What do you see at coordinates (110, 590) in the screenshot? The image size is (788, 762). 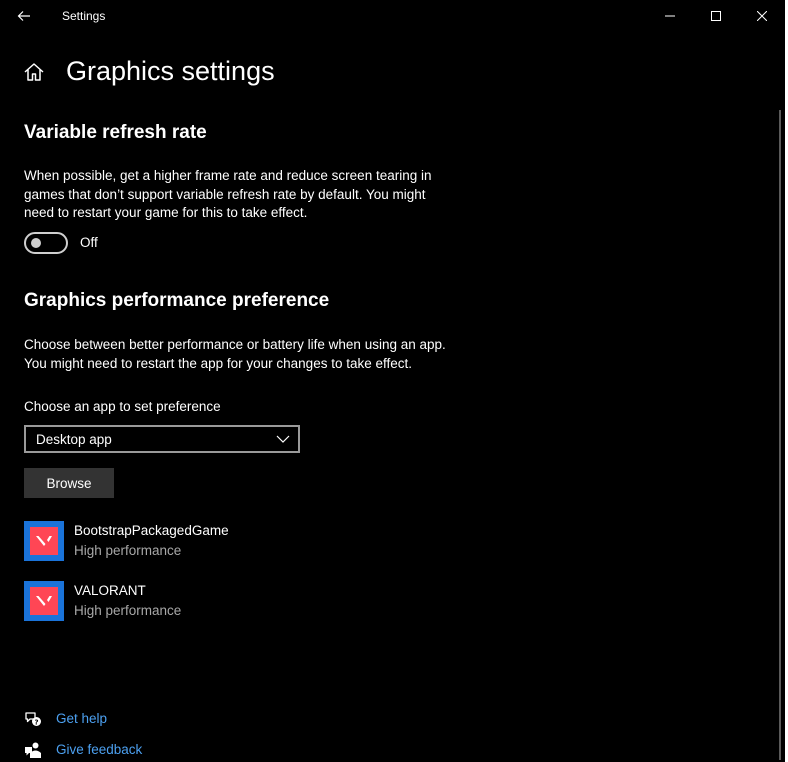 I see `app-name: VALORANT` at bounding box center [110, 590].